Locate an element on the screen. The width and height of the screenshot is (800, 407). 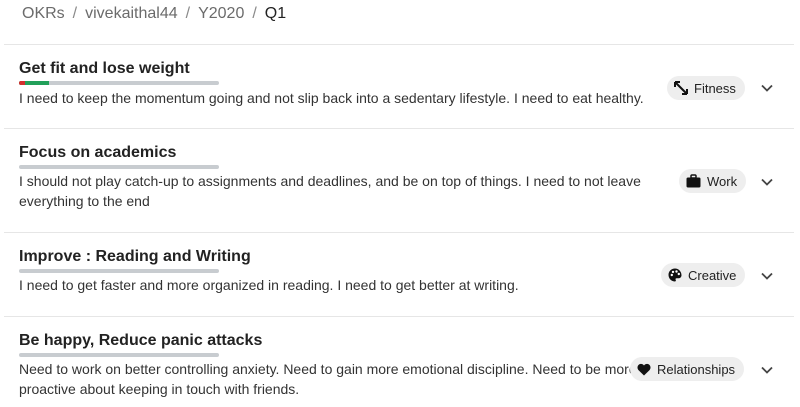
breadcrumb-year: Y2020 is located at coordinates (221, 14).